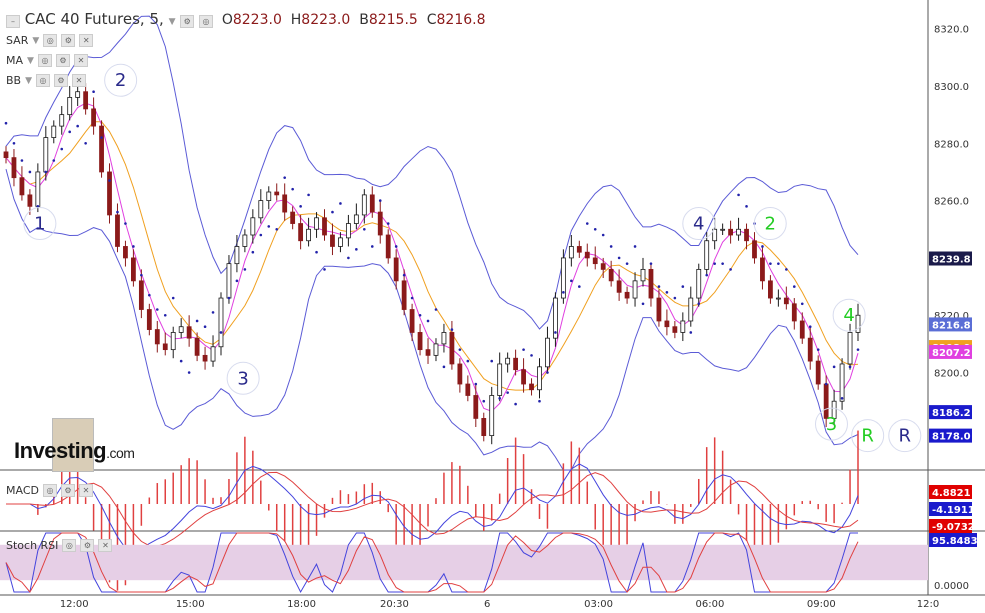  I want to click on indicator-bb: BB ▼ ◎ ⚙ ✕, so click(46, 80).